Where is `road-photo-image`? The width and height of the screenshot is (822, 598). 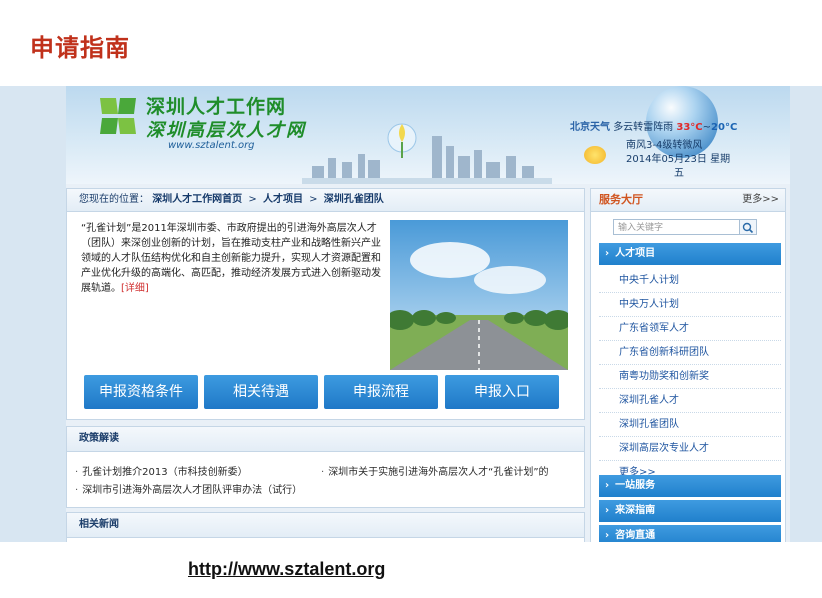 road-photo-image is located at coordinates (479, 295).